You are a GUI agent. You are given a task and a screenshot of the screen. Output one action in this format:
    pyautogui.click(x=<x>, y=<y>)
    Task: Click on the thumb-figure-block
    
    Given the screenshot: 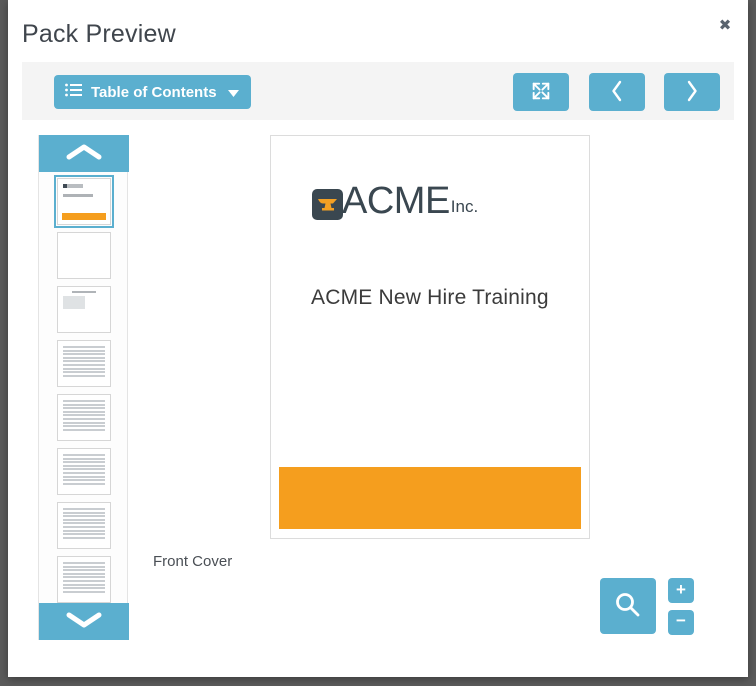 What is the action you would take?
    pyautogui.click(x=74, y=302)
    